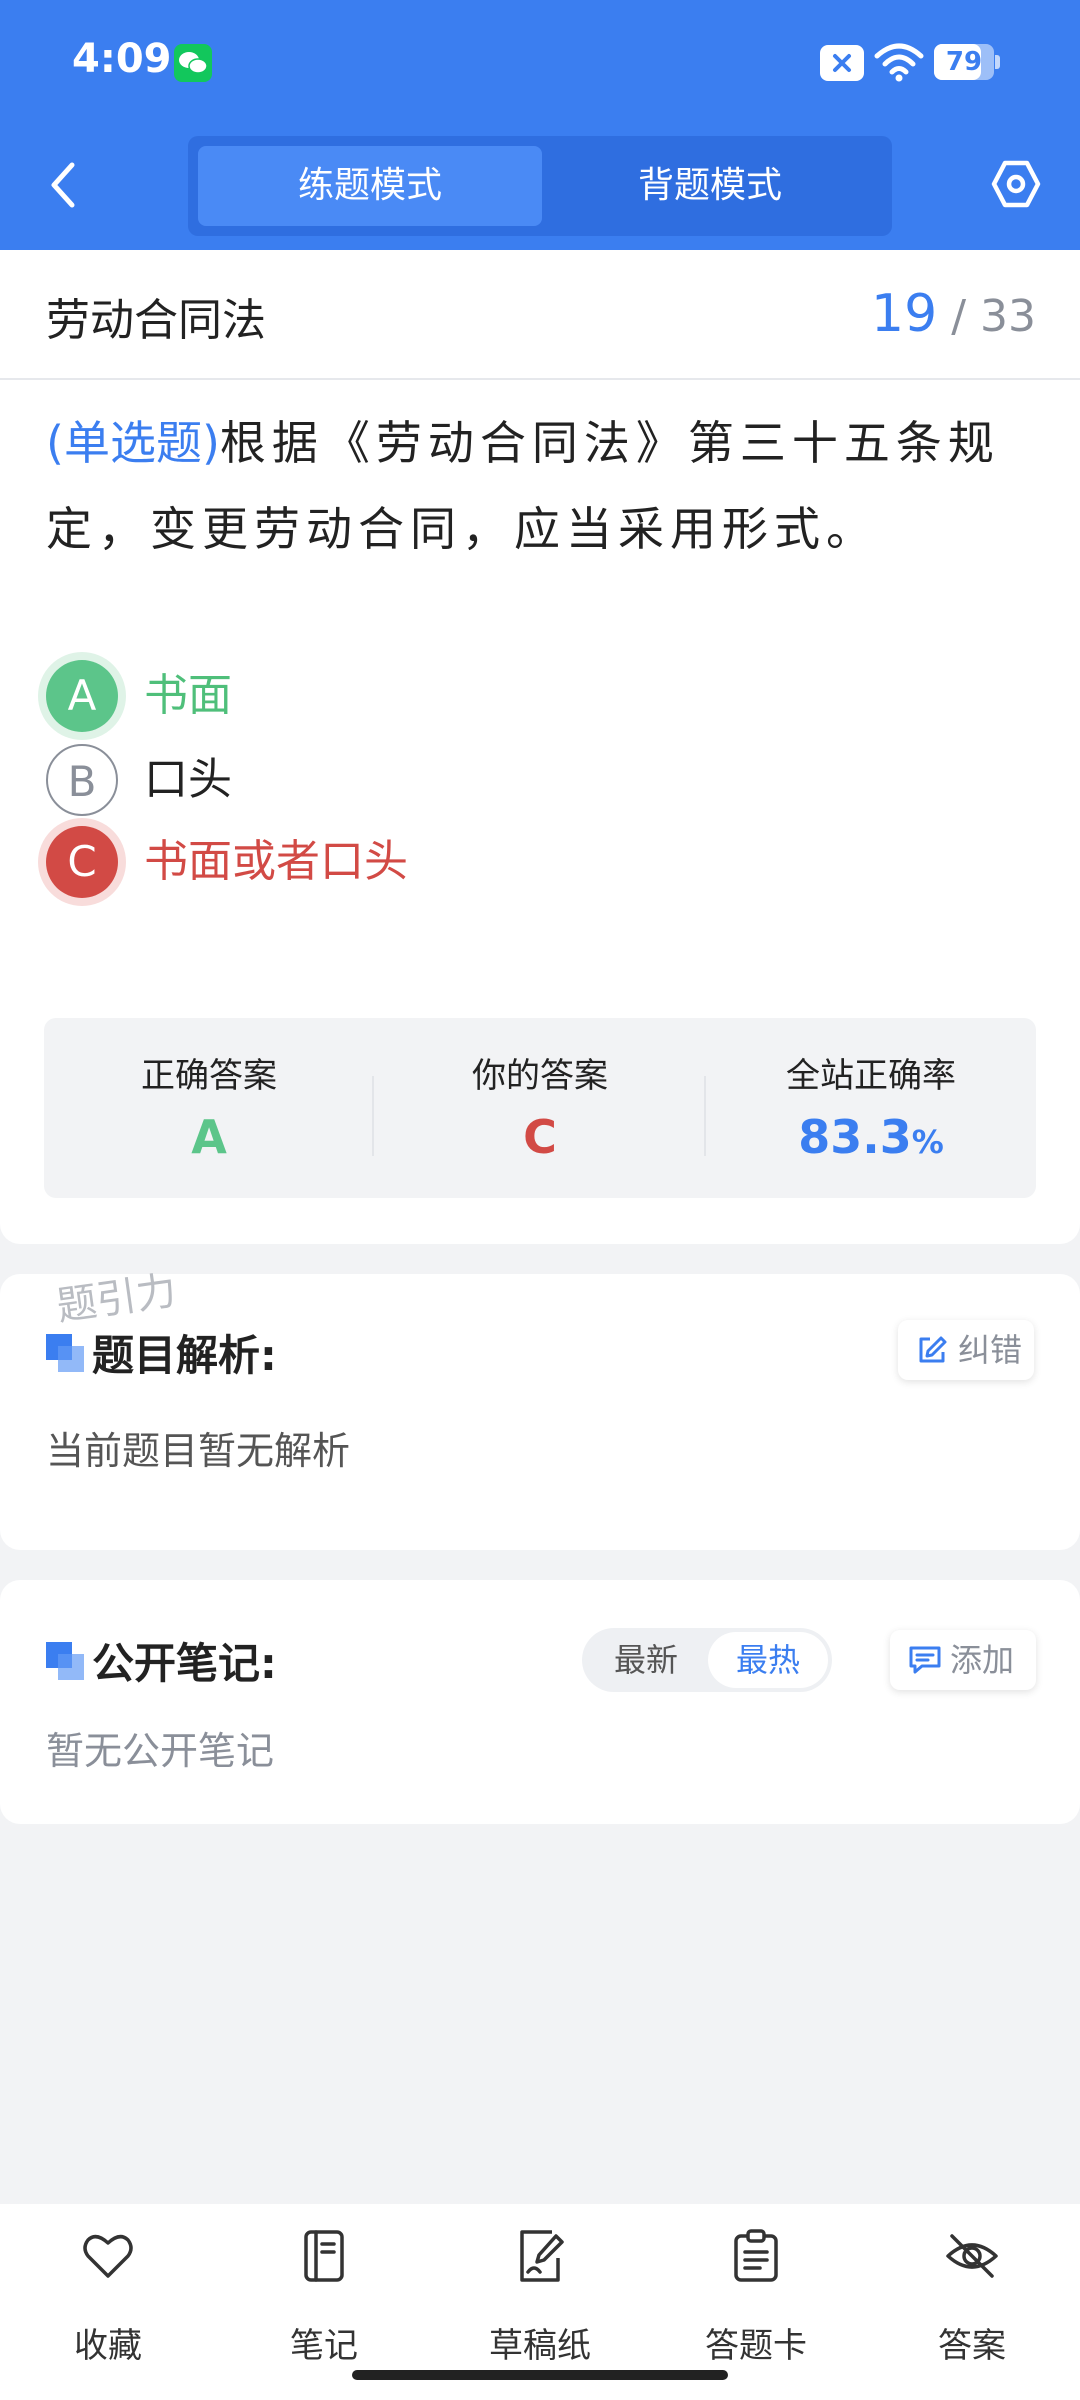 The width and height of the screenshot is (1080, 2400). What do you see at coordinates (496, 862) in the screenshot?
I see `option-c: C 书面或者口头` at bounding box center [496, 862].